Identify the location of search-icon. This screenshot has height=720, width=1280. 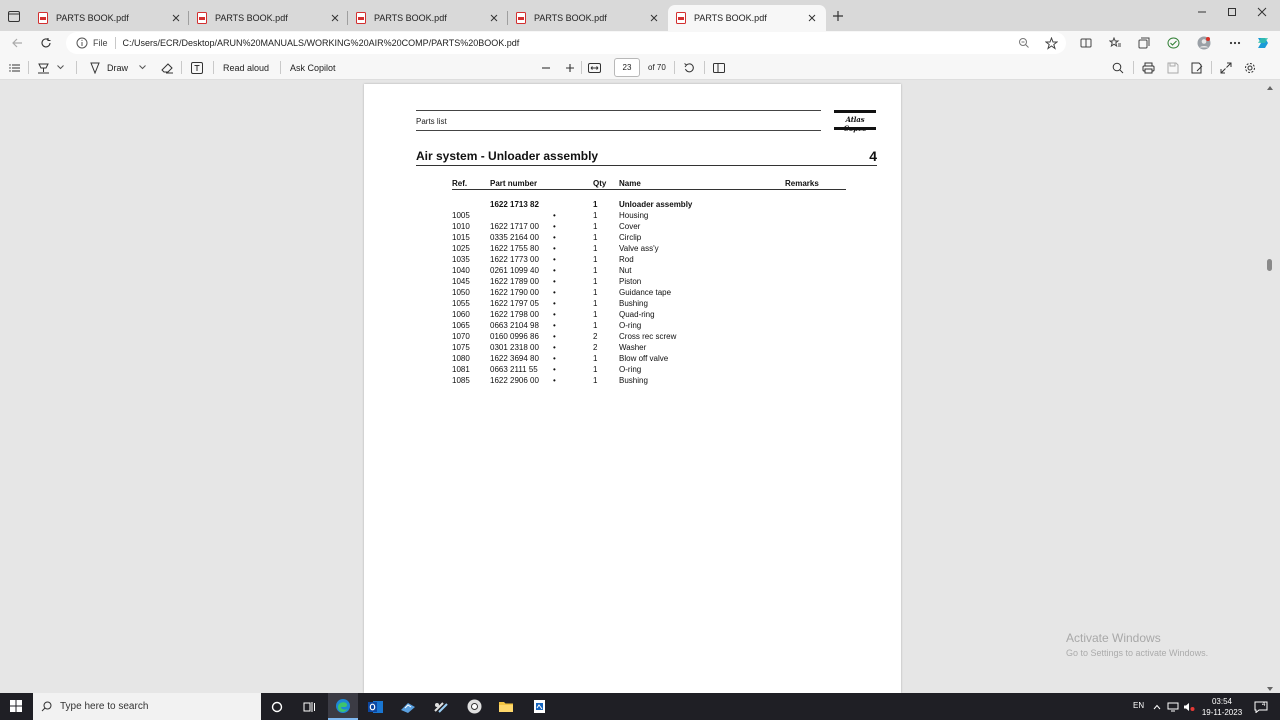
(1118, 67).